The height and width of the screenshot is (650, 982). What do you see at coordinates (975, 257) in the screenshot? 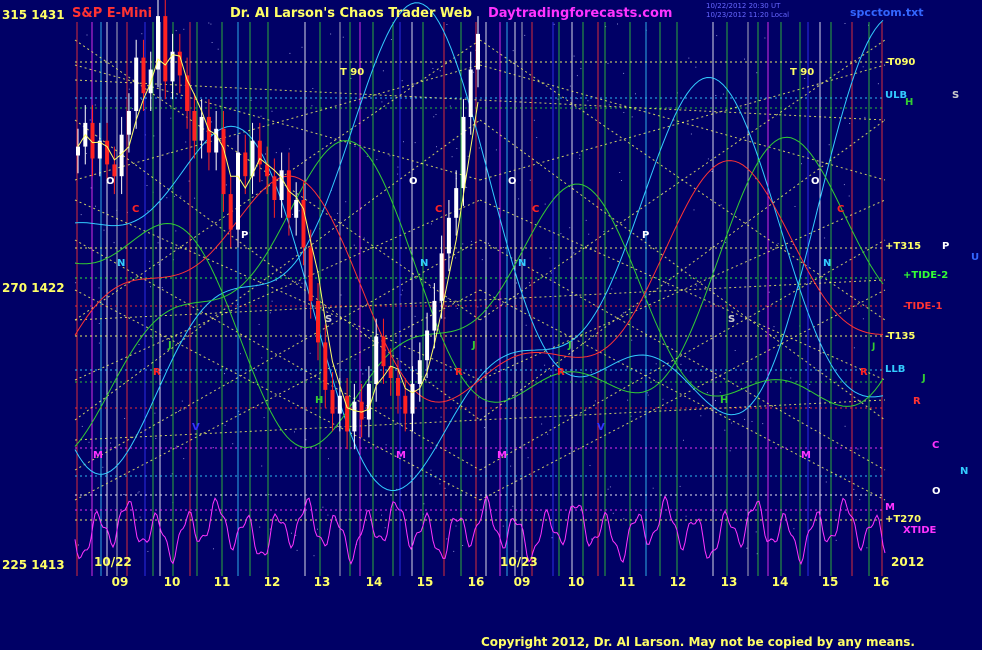
I see `label-u: U` at bounding box center [975, 257].